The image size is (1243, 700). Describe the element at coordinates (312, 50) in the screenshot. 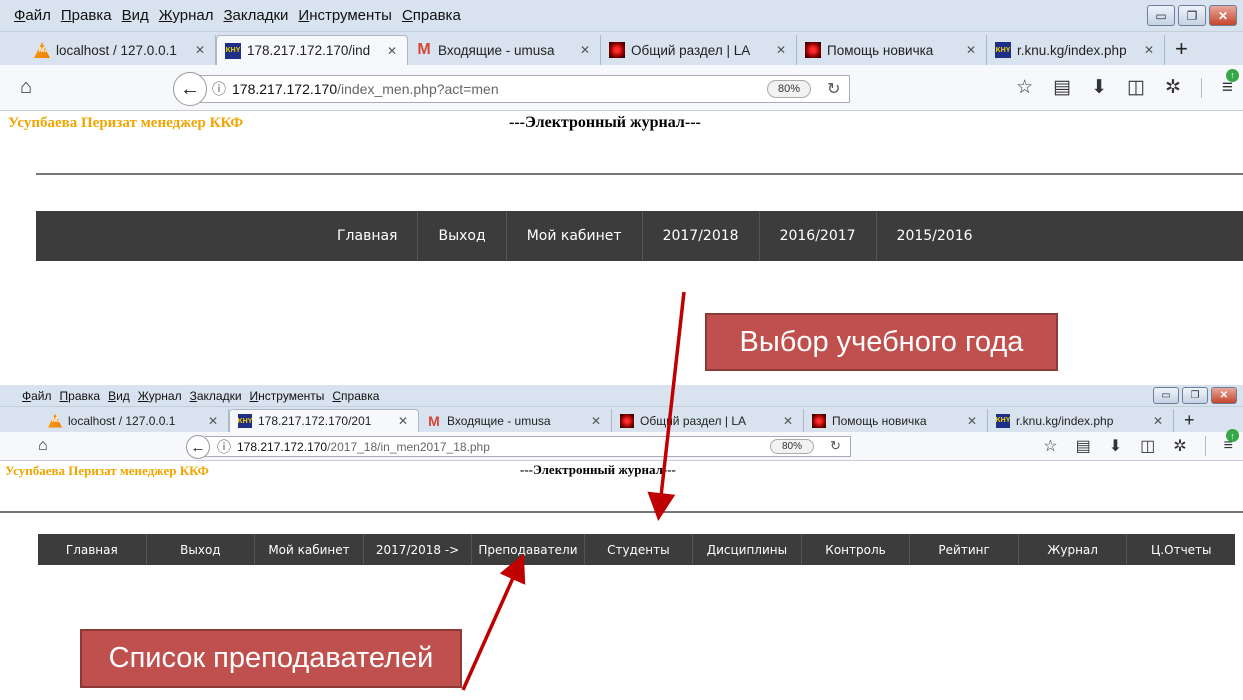

I see `tab-journal: KHY 178.217.172.170/ind ✕` at that location.